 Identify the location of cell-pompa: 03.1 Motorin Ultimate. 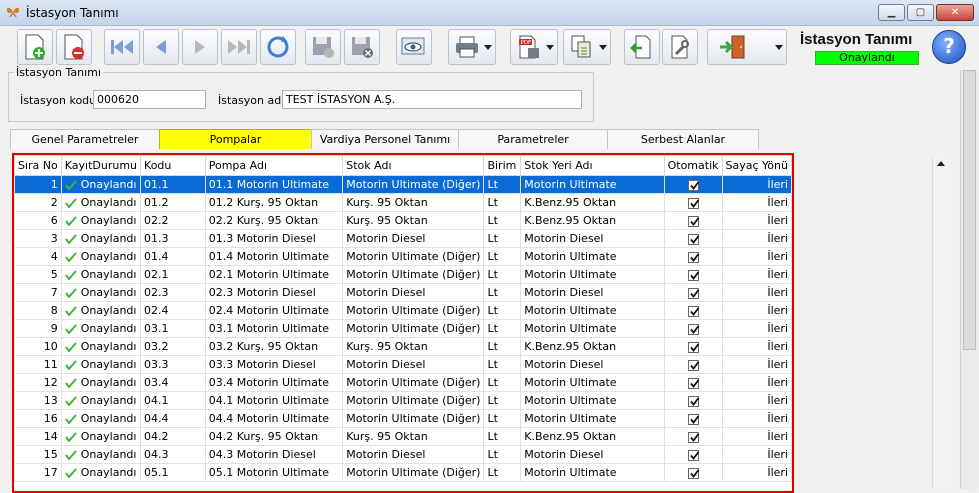
(274, 328).